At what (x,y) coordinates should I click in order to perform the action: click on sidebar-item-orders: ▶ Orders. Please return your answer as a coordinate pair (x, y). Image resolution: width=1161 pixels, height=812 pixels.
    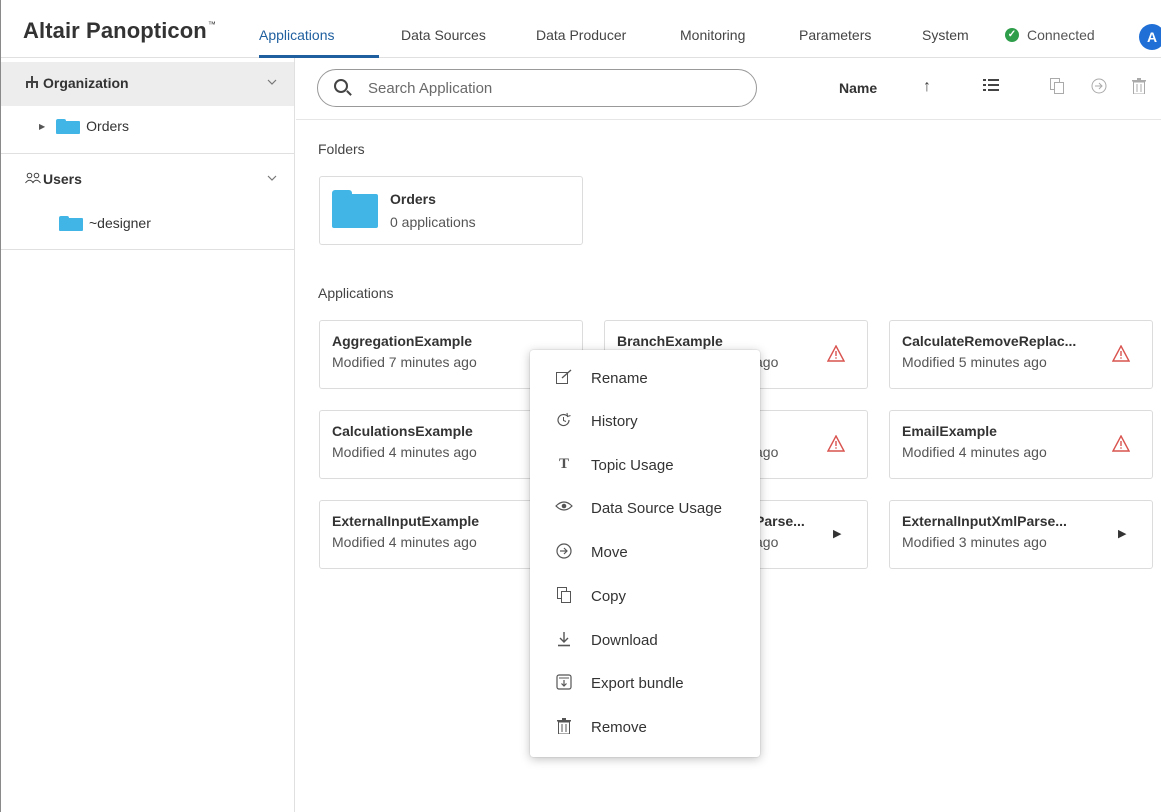
    Looking at the image, I should click on (84, 126).